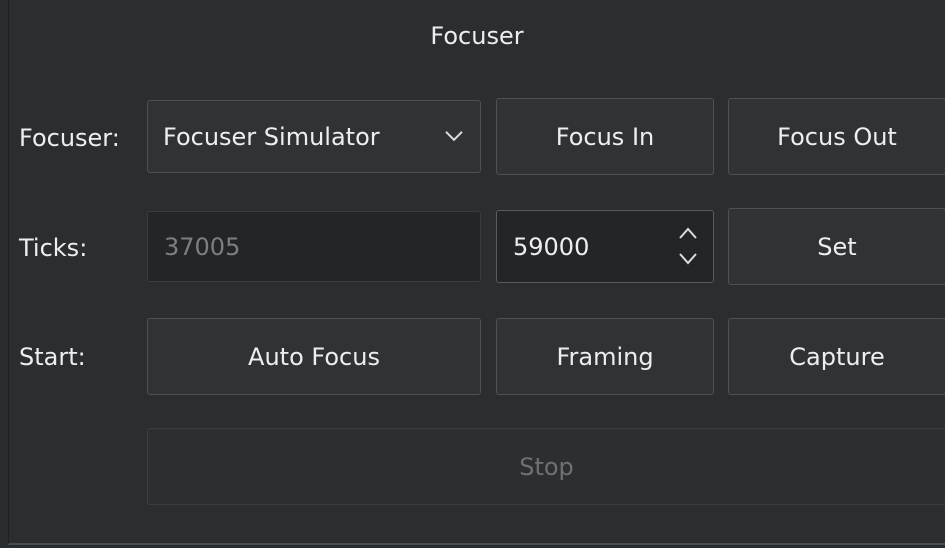 This screenshot has width=945, height=548. I want to click on focuser-label: Focuser:, so click(69, 138).